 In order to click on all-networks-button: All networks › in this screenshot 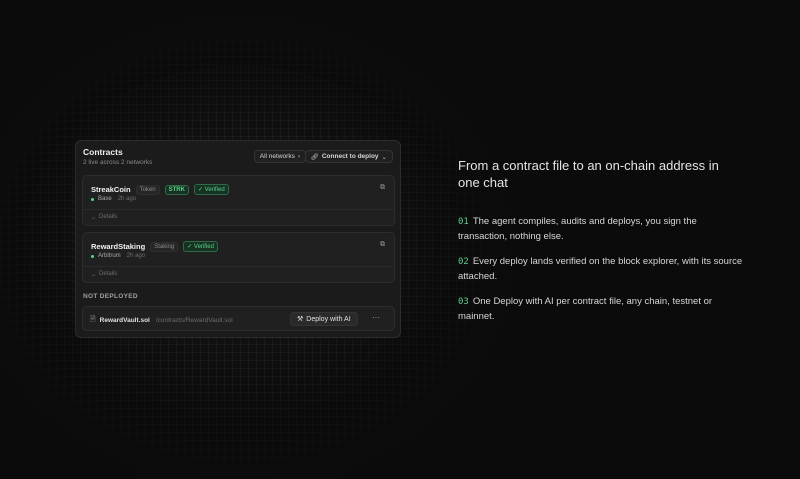, I will do `click(279, 156)`.